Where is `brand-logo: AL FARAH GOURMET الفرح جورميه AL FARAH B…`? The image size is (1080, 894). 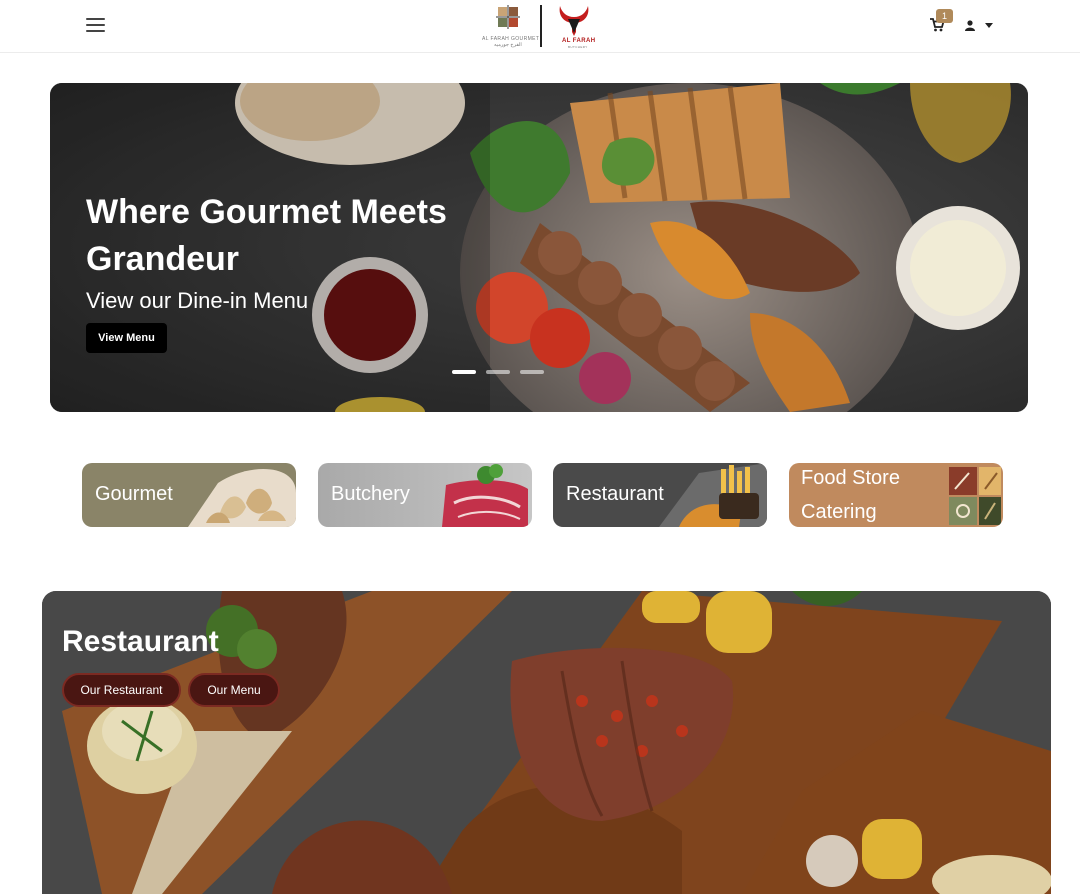 brand-logo: AL FARAH GOURMET الفرح جورميه AL FARAH B… is located at coordinates (540, 26).